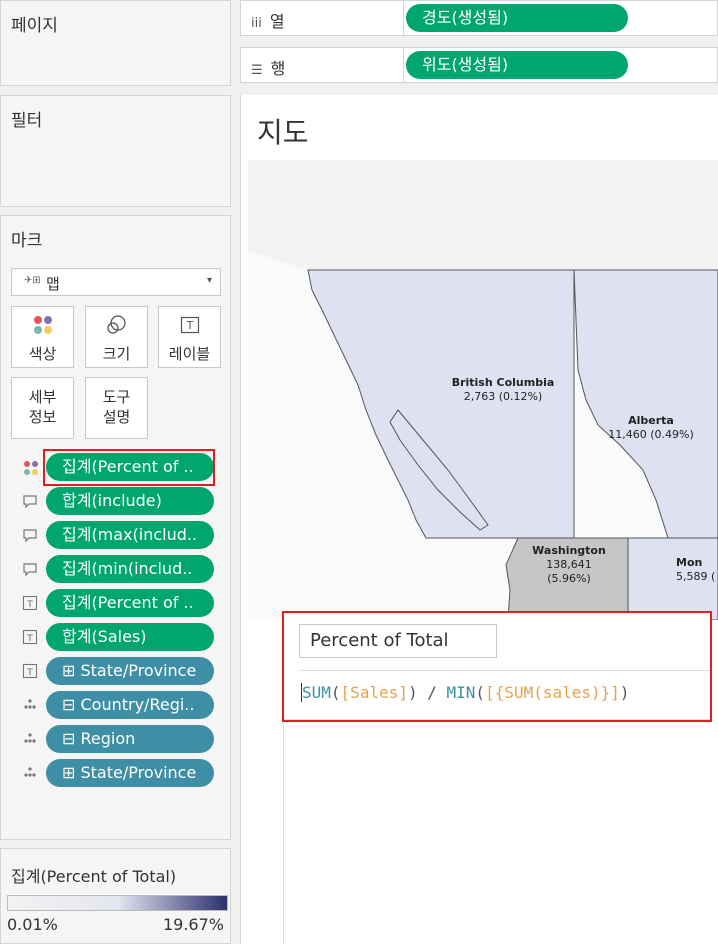  I want to click on size-label: 크기, so click(116, 354).